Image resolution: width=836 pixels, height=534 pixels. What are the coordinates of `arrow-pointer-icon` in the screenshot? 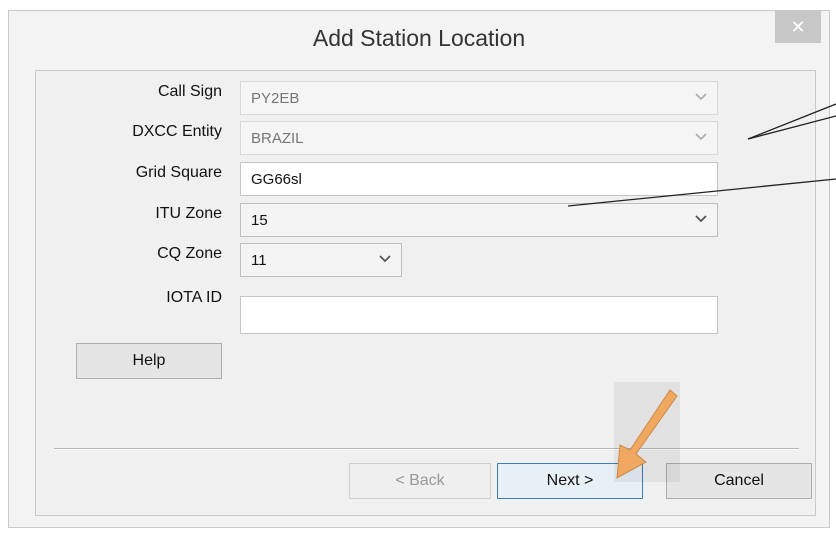 It's located at (647, 432).